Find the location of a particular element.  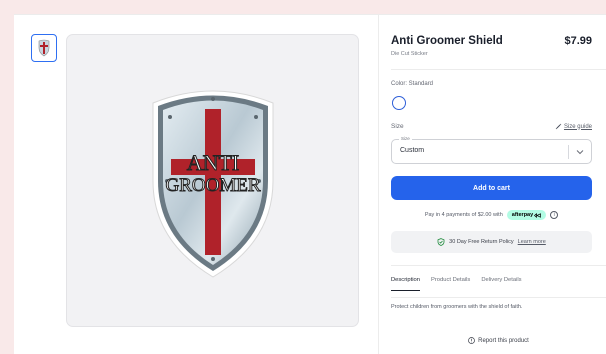

product-title: Anti Groomer Shield is located at coordinates (447, 41).